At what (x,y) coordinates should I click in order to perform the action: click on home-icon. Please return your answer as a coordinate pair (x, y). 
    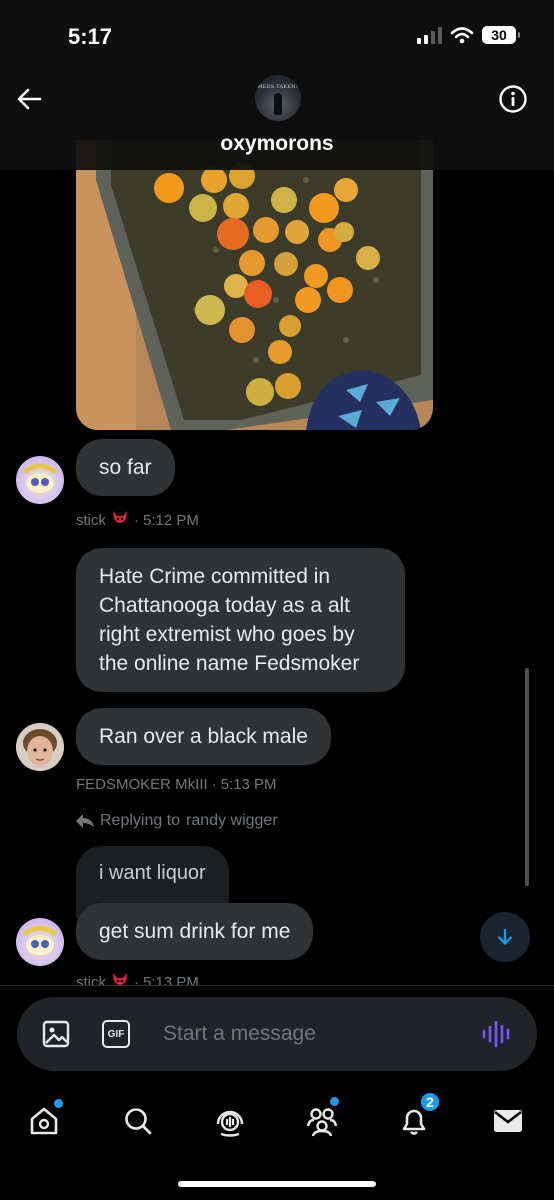
    Looking at the image, I should click on (44, 1121).